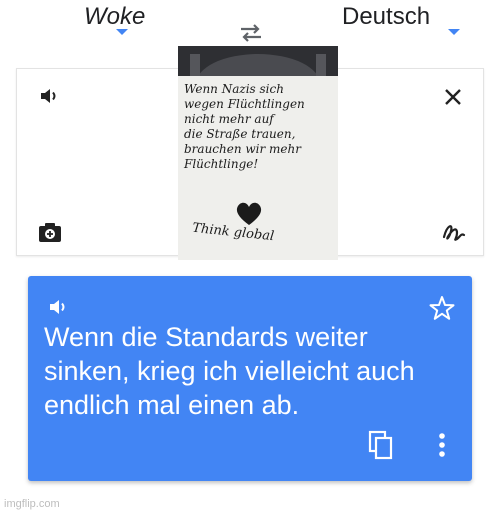  What do you see at coordinates (454, 32) in the screenshot?
I see `target-language-dropdown-icon` at bounding box center [454, 32].